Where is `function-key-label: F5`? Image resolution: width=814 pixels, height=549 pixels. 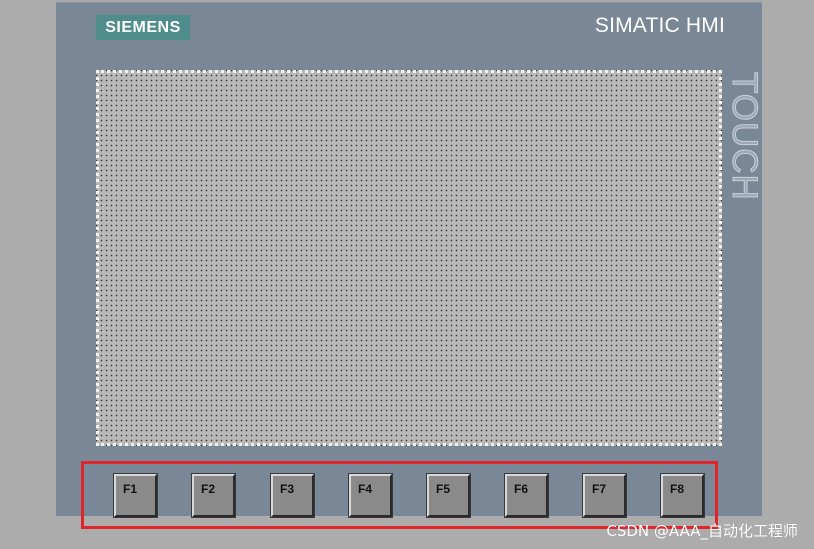 function-key-label: F5 is located at coordinates (443, 489).